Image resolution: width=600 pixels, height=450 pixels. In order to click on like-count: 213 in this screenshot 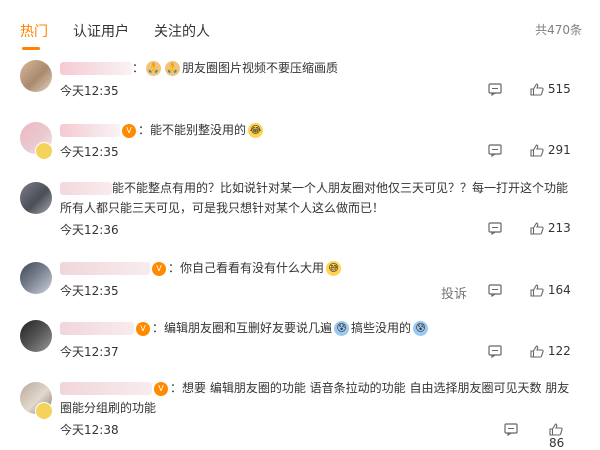, I will do `click(559, 228)`.